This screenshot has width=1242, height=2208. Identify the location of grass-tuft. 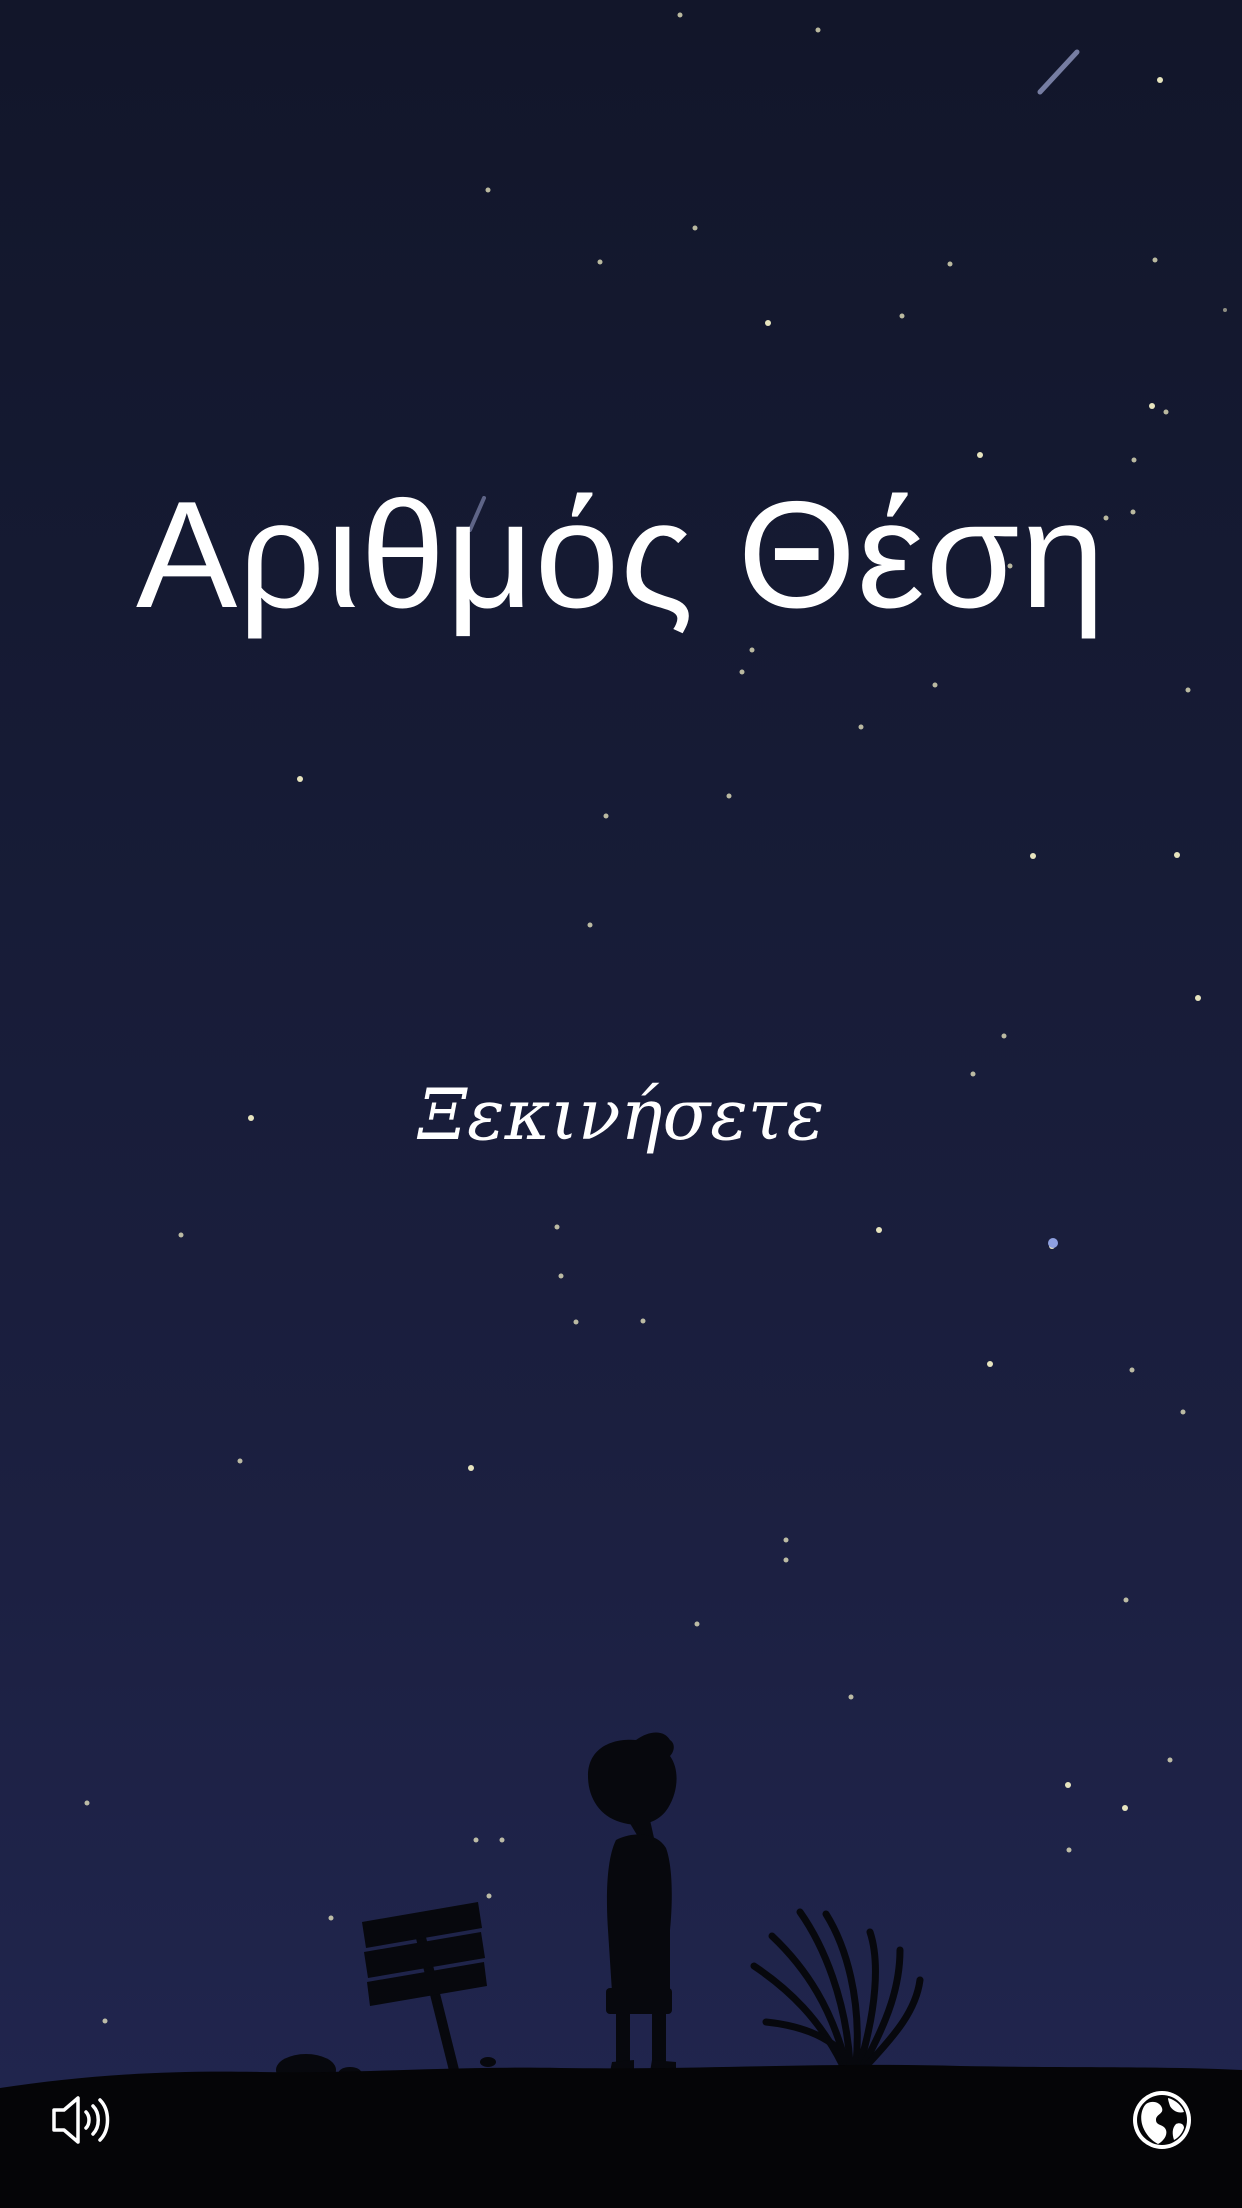
(837, 1988).